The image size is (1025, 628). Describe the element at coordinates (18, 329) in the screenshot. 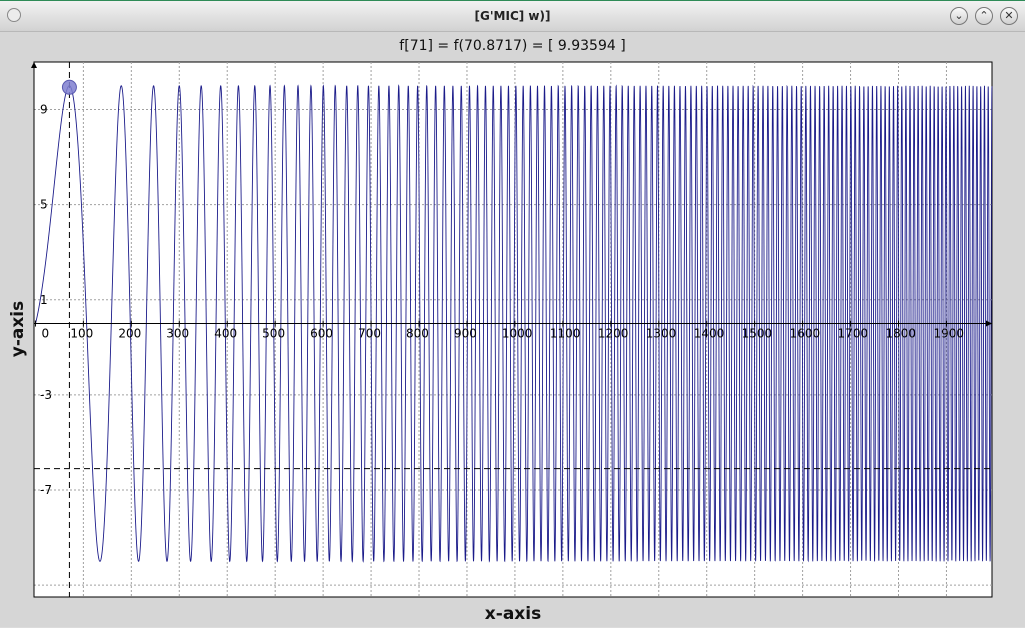

I see `y-axis-label: y-axis` at that location.